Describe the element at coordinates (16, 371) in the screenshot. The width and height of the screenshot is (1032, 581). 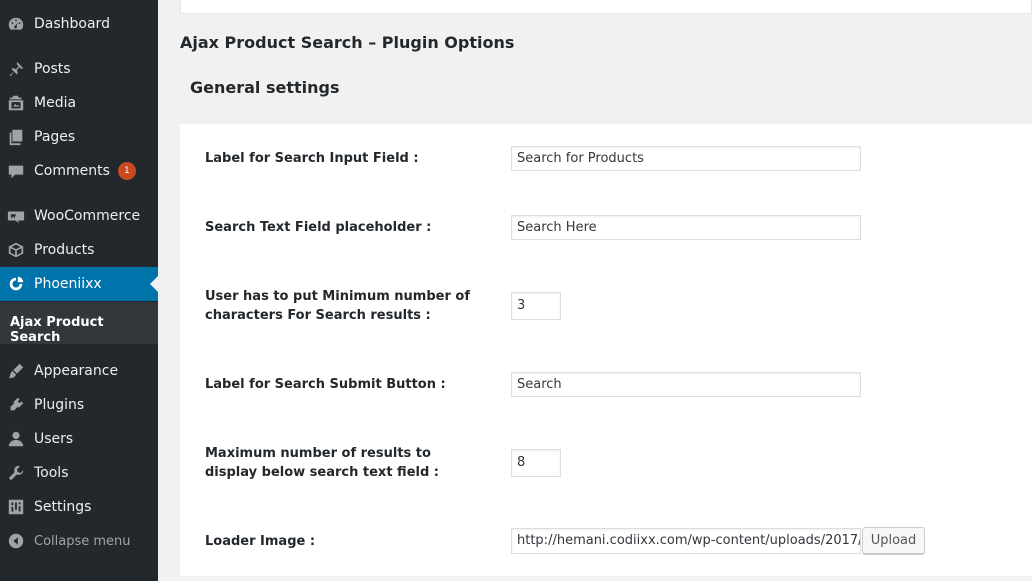
I see `brush-icon` at that location.